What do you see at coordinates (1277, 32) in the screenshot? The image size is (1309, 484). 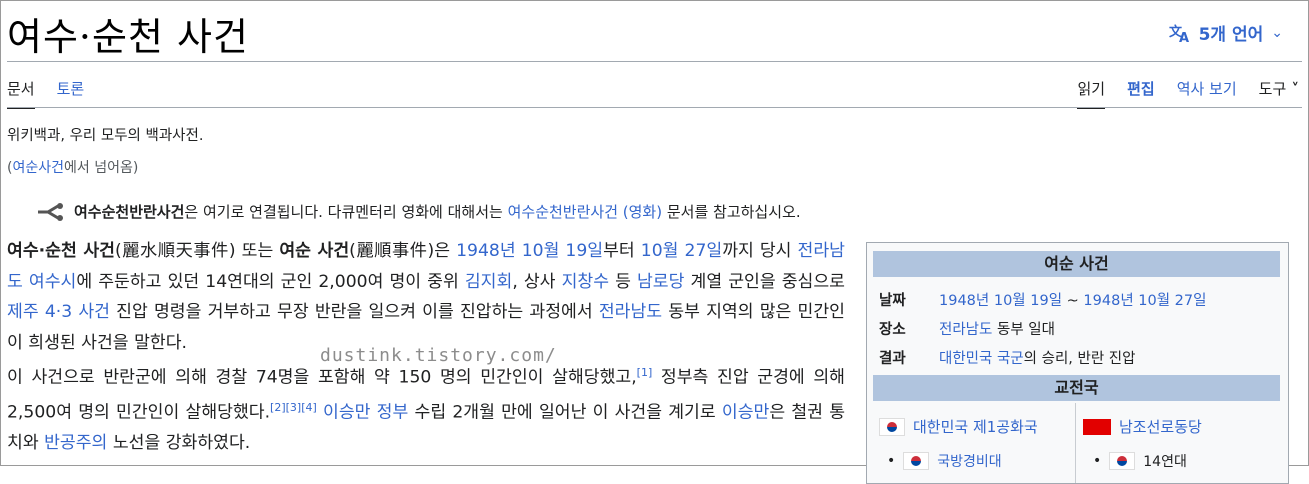 I see `chevron-down-icon: ⌄` at bounding box center [1277, 32].